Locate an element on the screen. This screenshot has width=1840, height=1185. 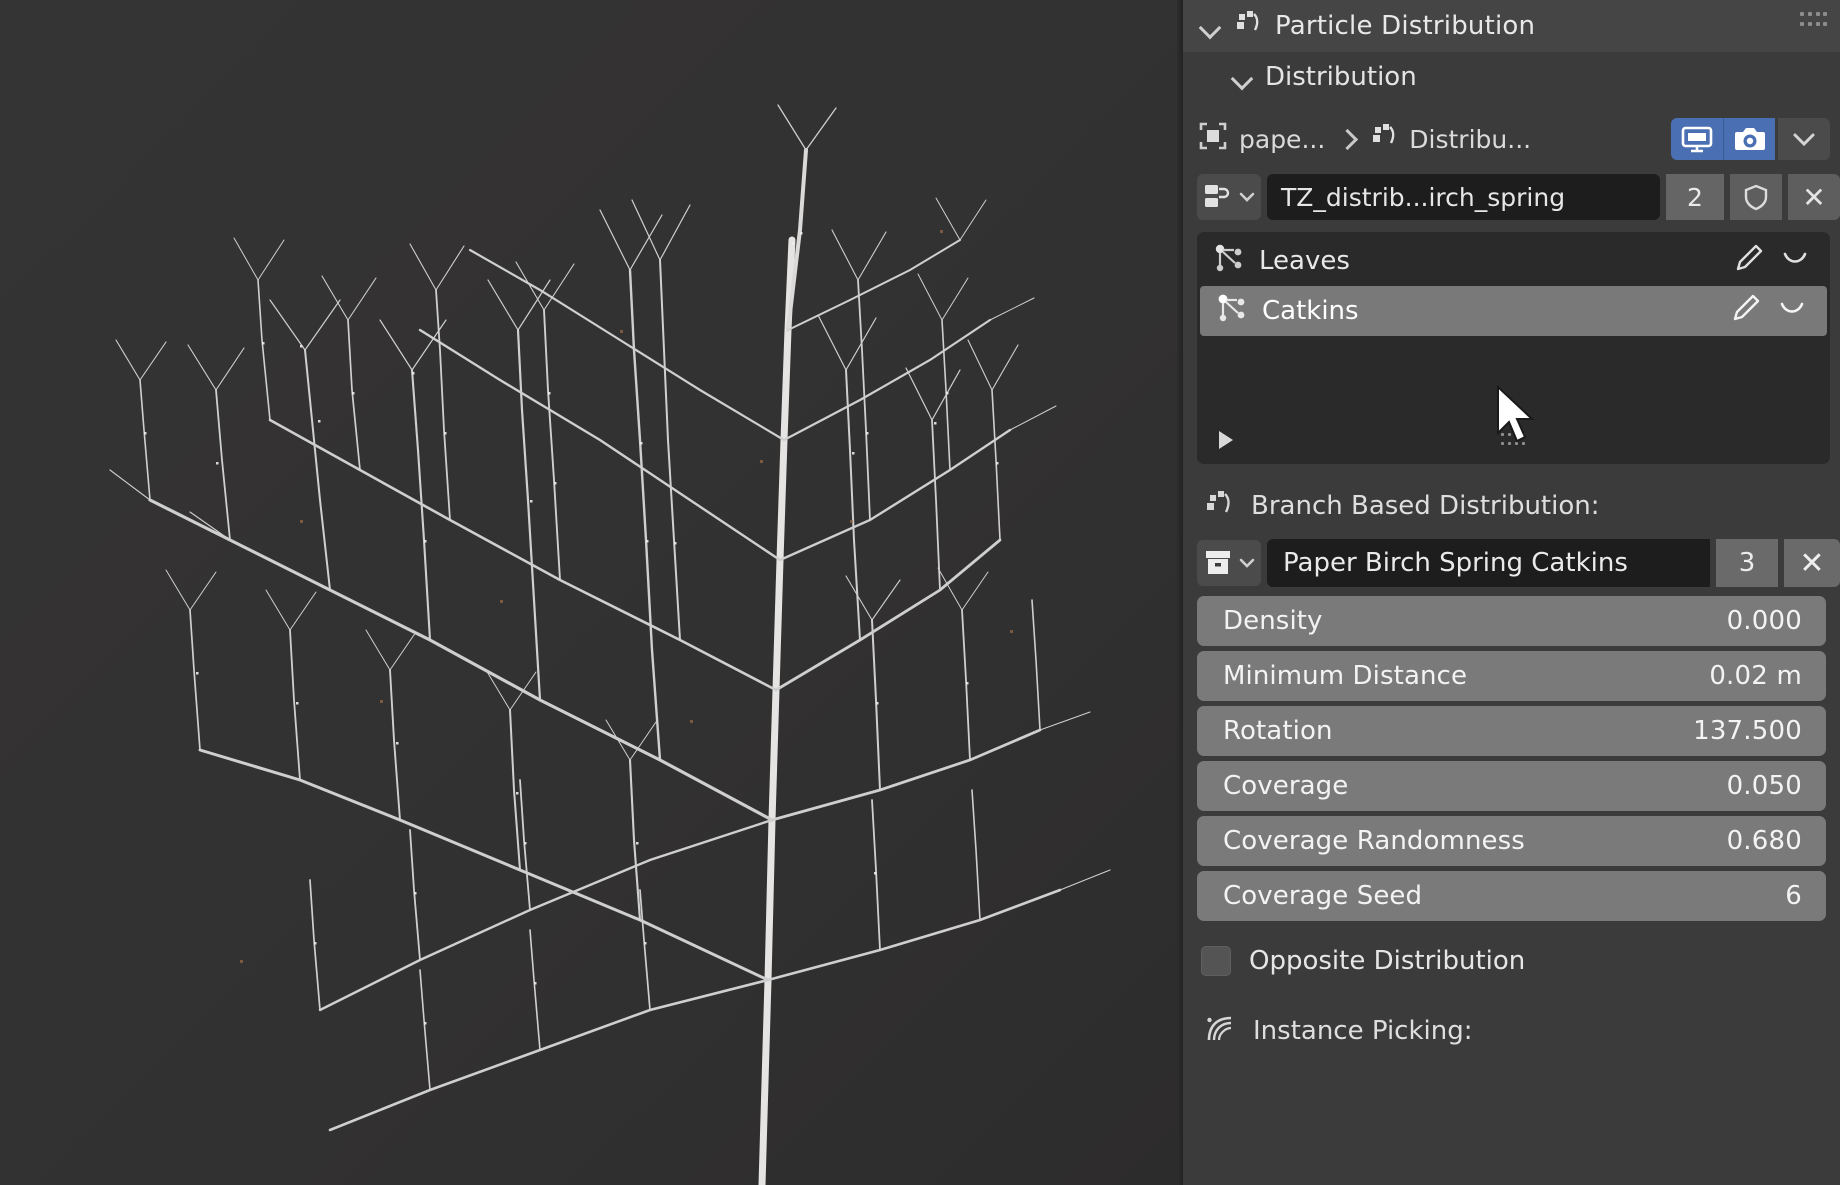
node-group-name-field: TZ_distrib...irch_spring is located at coordinates (1463, 197).